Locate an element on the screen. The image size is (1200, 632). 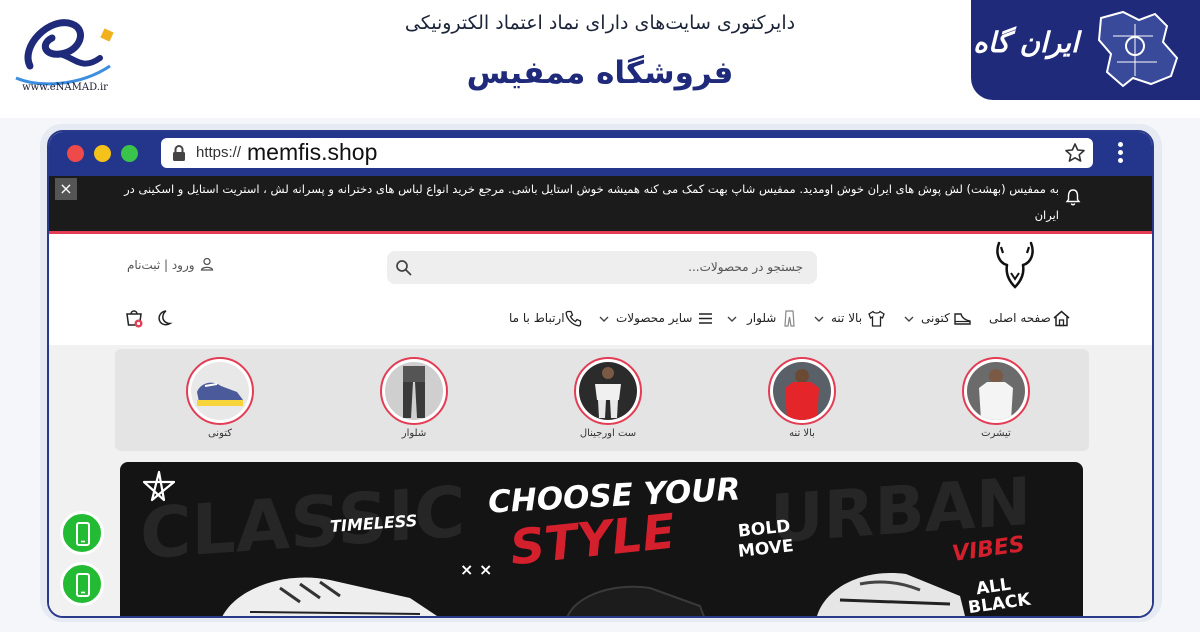
browser-menu-icon is located at coordinates (1121, 154).